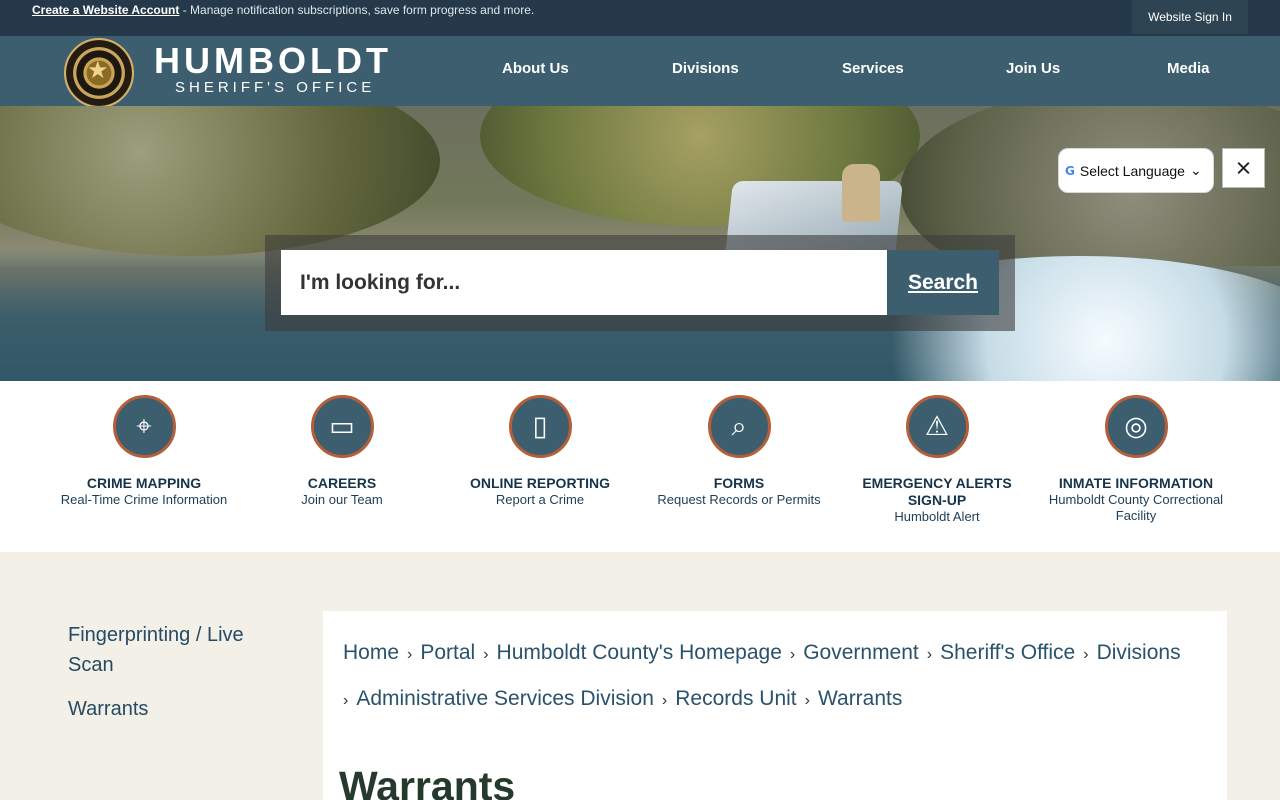  Describe the element at coordinates (1195, 170) in the screenshot. I see `chevron-down-icon: ⌄` at that location.